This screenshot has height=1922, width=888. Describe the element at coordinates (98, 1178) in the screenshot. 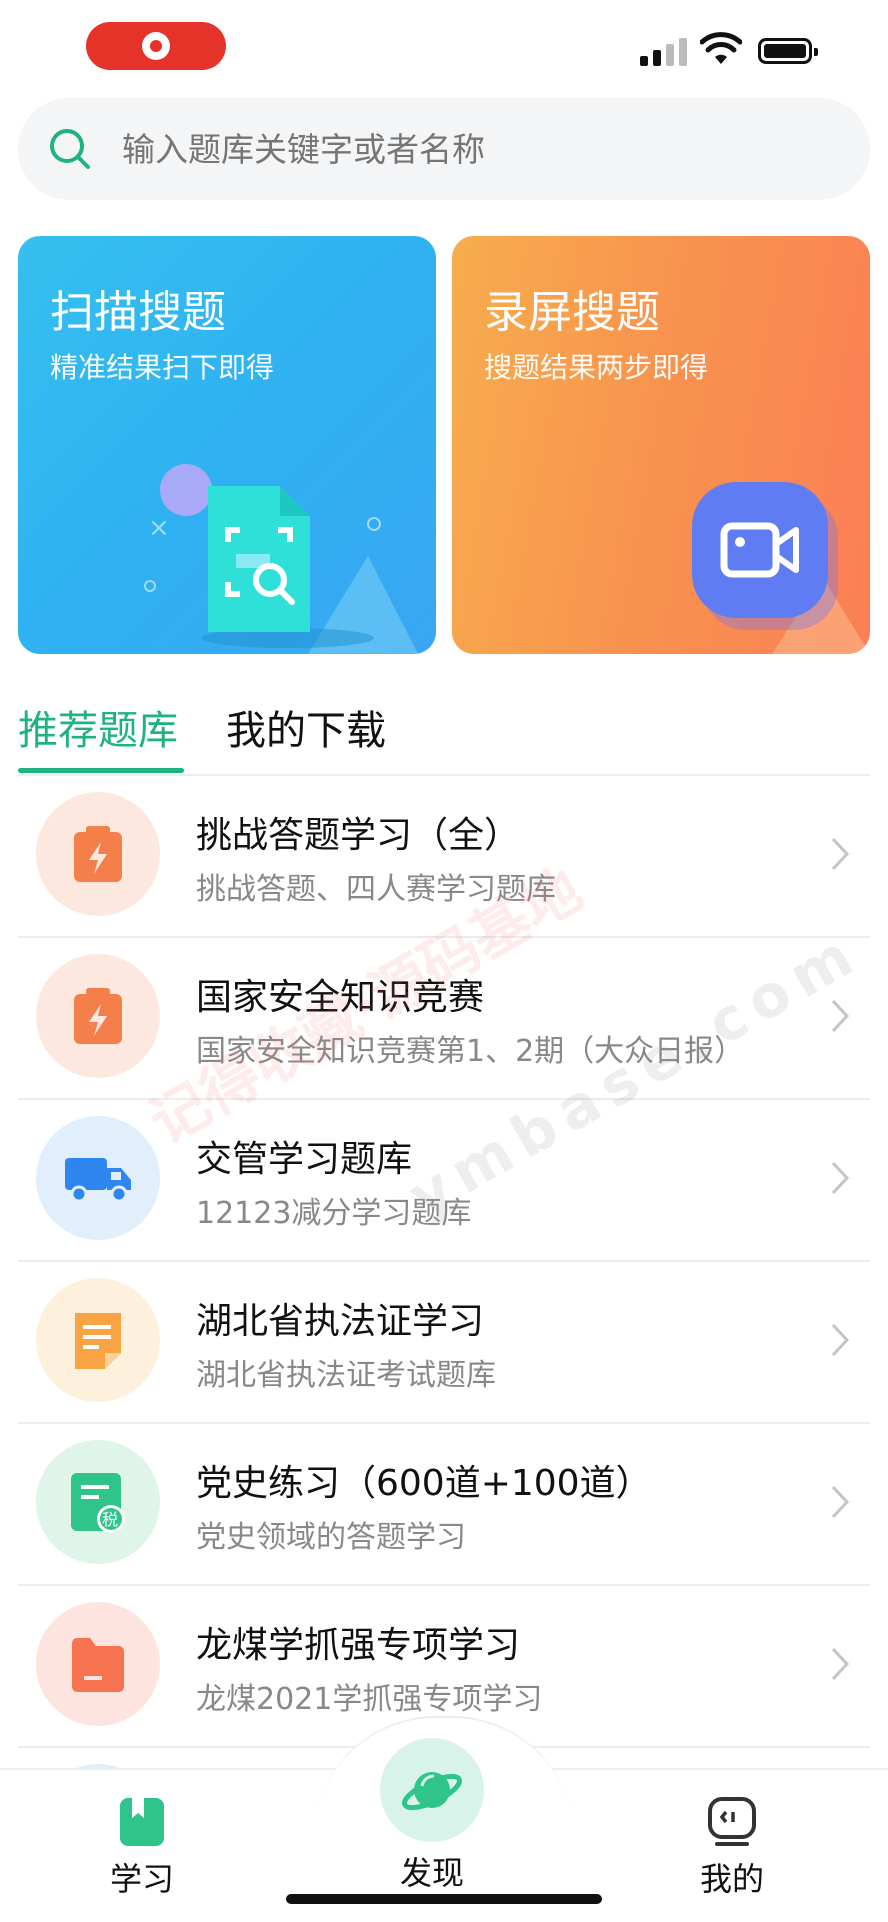

I see `truck-icon` at that location.